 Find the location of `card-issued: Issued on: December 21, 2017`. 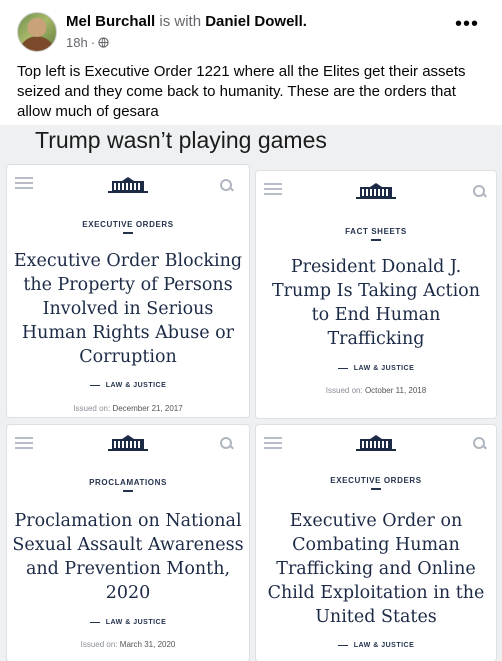

card-issued: Issued on: December 21, 2017 is located at coordinates (128, 408).